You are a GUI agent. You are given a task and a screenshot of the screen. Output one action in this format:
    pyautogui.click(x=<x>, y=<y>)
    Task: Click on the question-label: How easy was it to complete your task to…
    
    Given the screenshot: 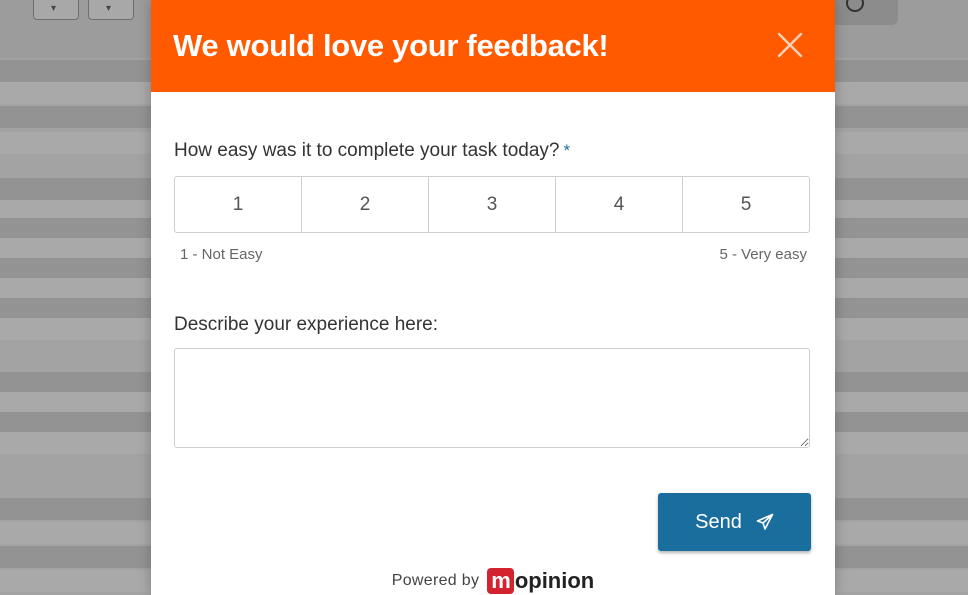 What is the action you would take?
    pyautogui.click(x=372, y=151)
    